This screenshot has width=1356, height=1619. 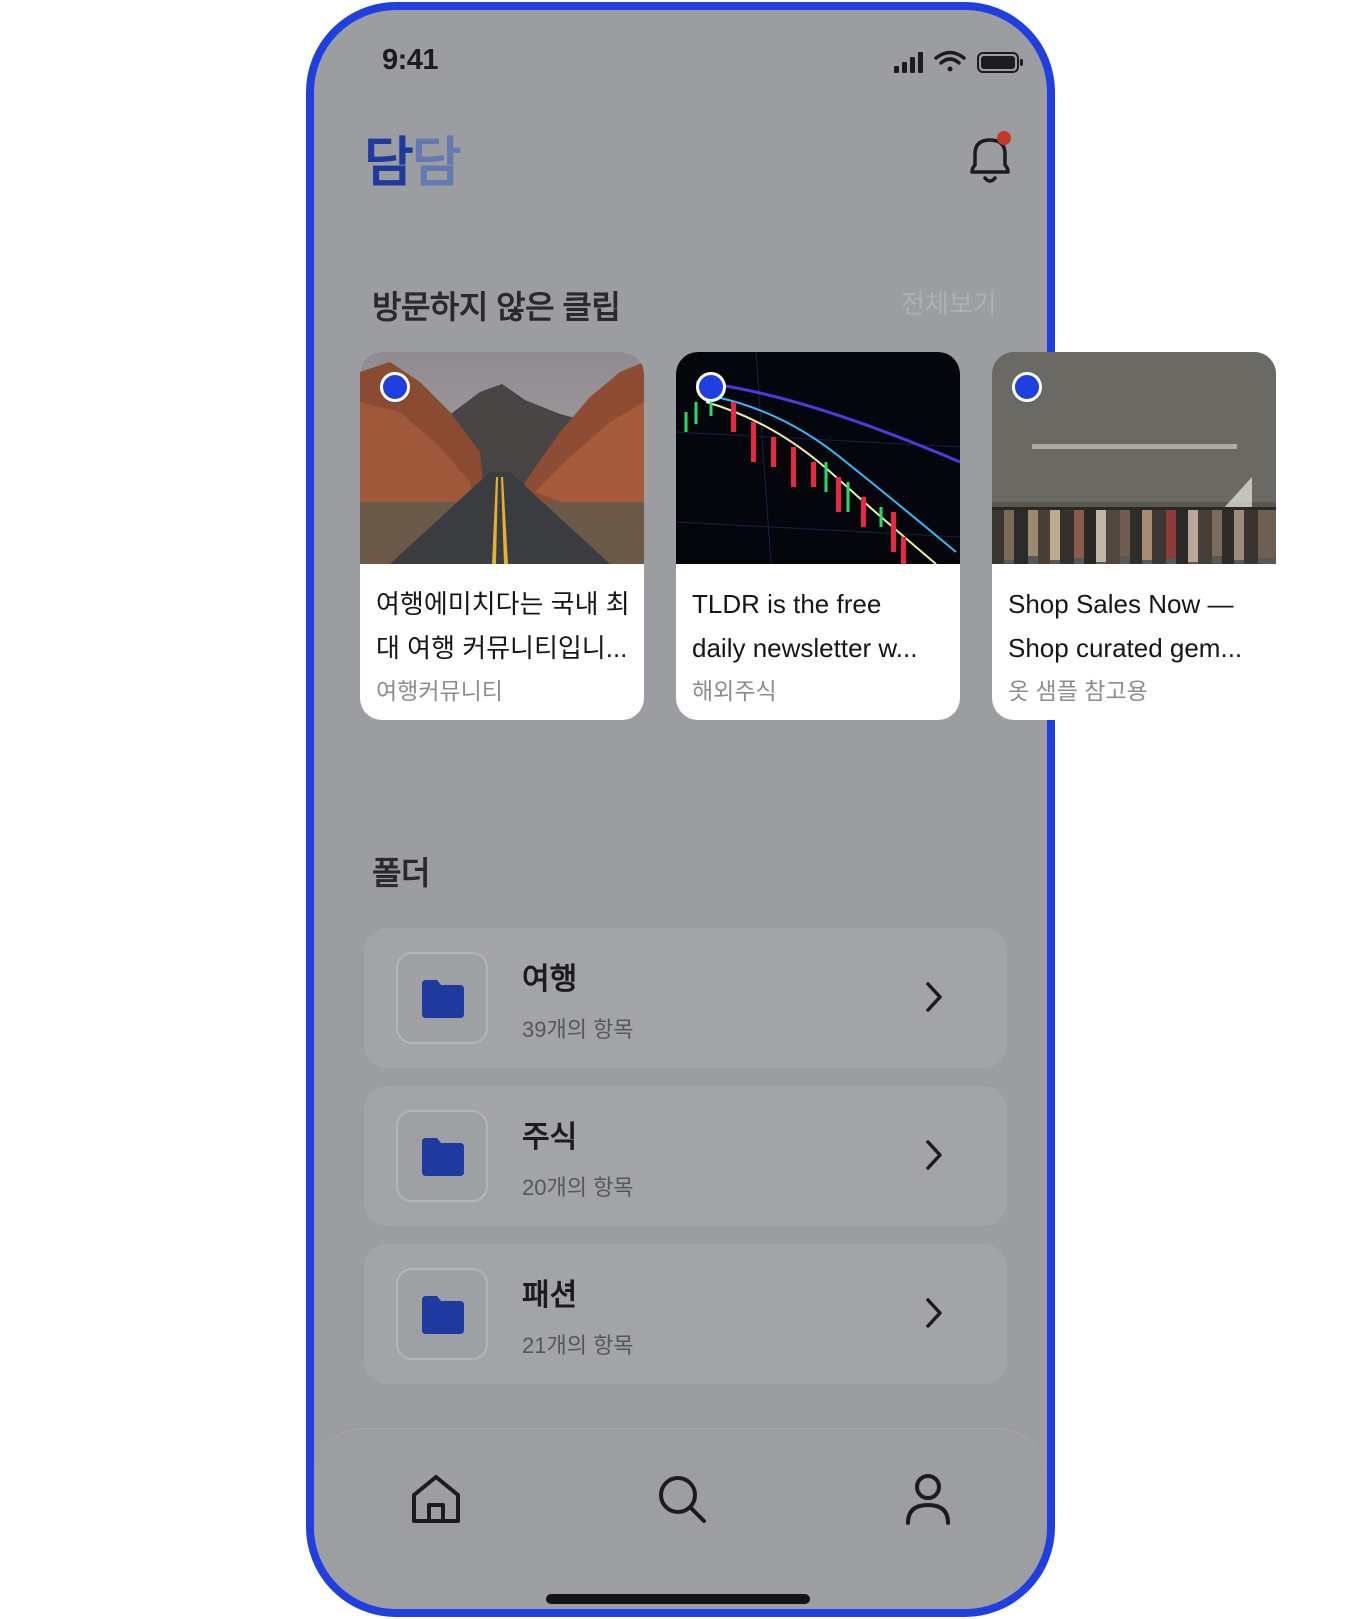 What do you see at coordinates (436, 163) in the screenshot?
I see `logo-part-2: 담` at bounding box center [436, 163].